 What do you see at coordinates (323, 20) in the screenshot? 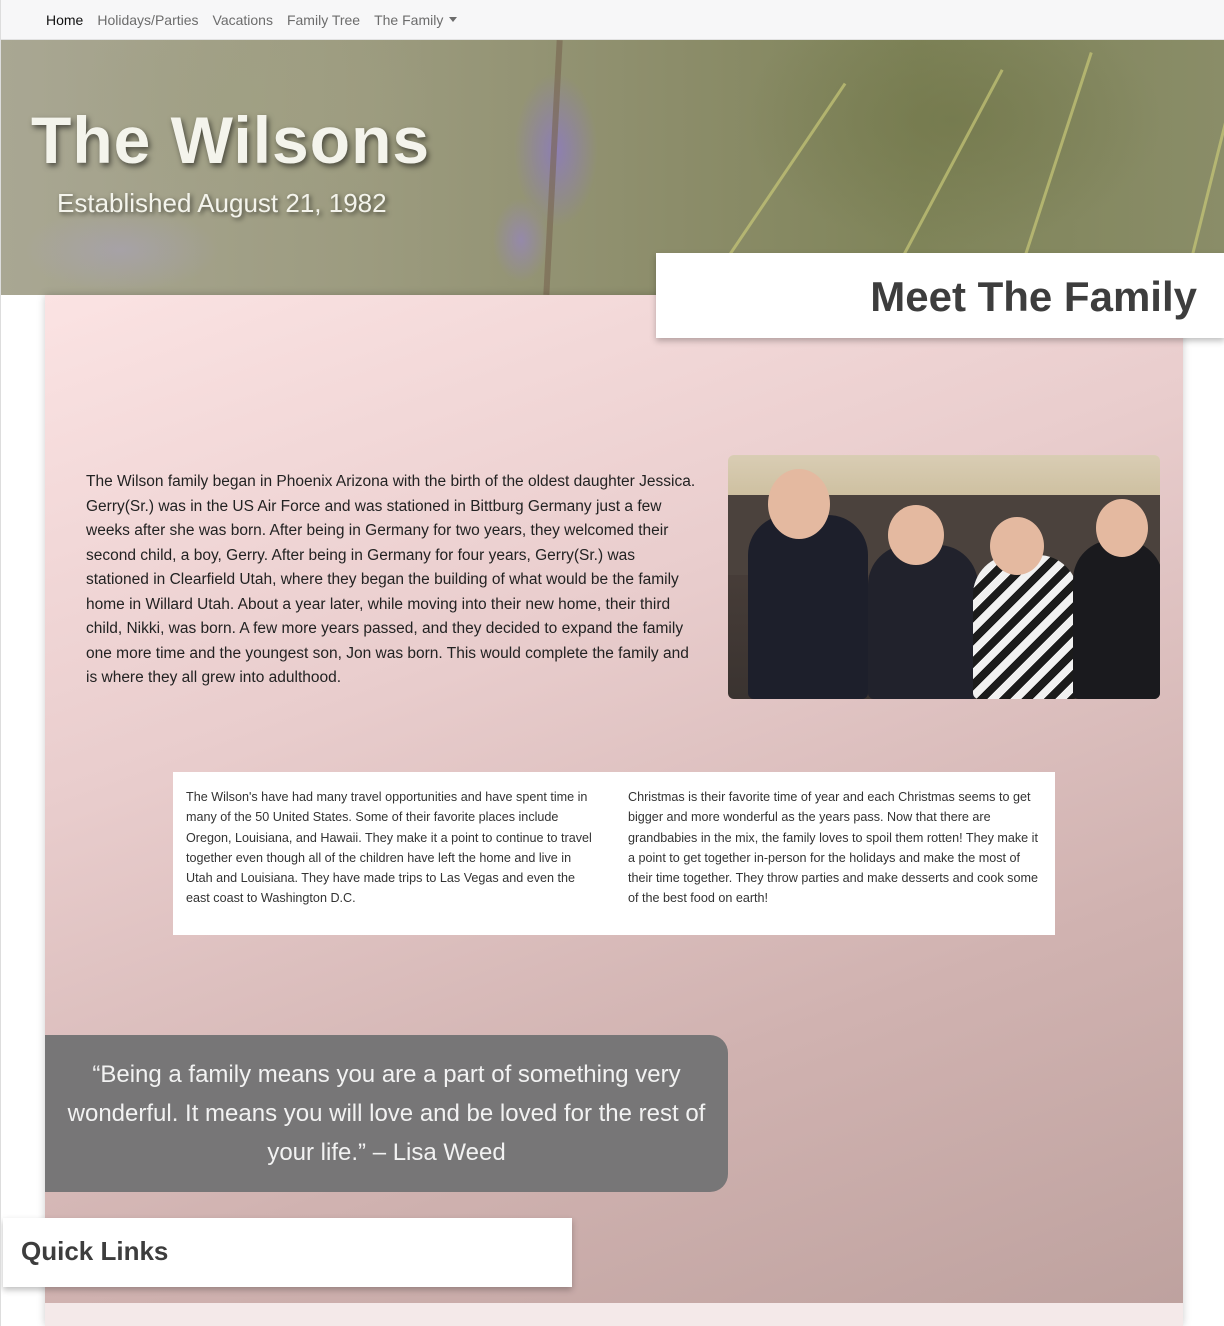
I see `nav-family-tree: Family Tree` at bounding box center [323, 20].